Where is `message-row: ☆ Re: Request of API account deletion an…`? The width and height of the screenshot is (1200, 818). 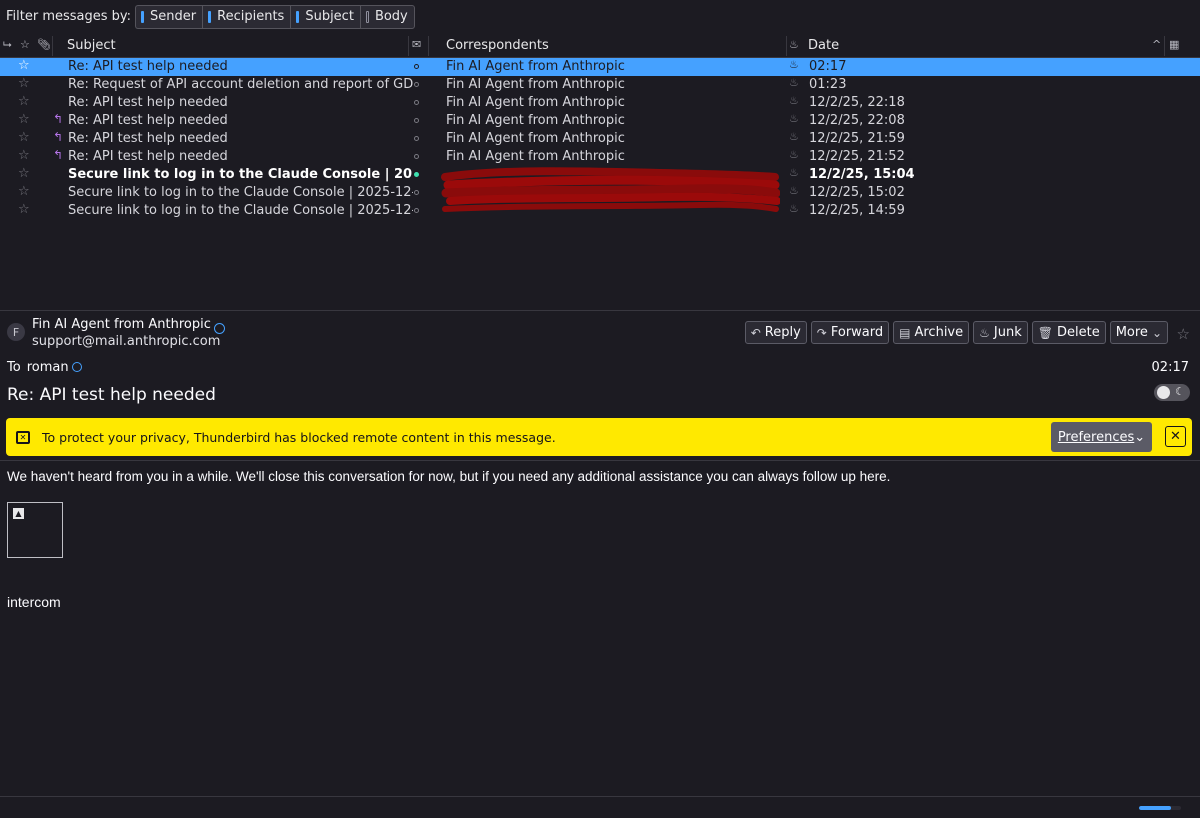
message-row: ☆ Re: Request of API account deletion an… is located at coordinates (600, 85).